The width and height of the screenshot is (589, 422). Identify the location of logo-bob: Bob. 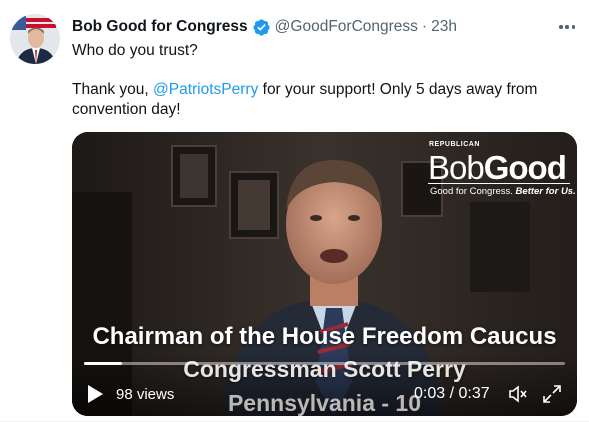
(456, 167).